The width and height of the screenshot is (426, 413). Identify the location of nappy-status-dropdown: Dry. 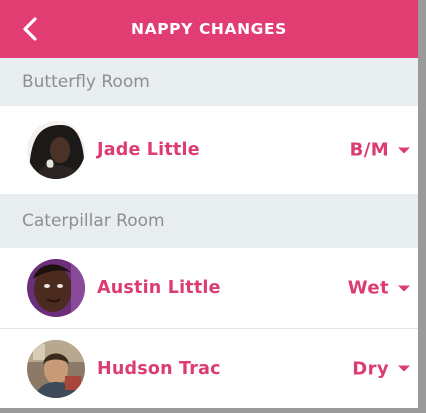
(381, 368).